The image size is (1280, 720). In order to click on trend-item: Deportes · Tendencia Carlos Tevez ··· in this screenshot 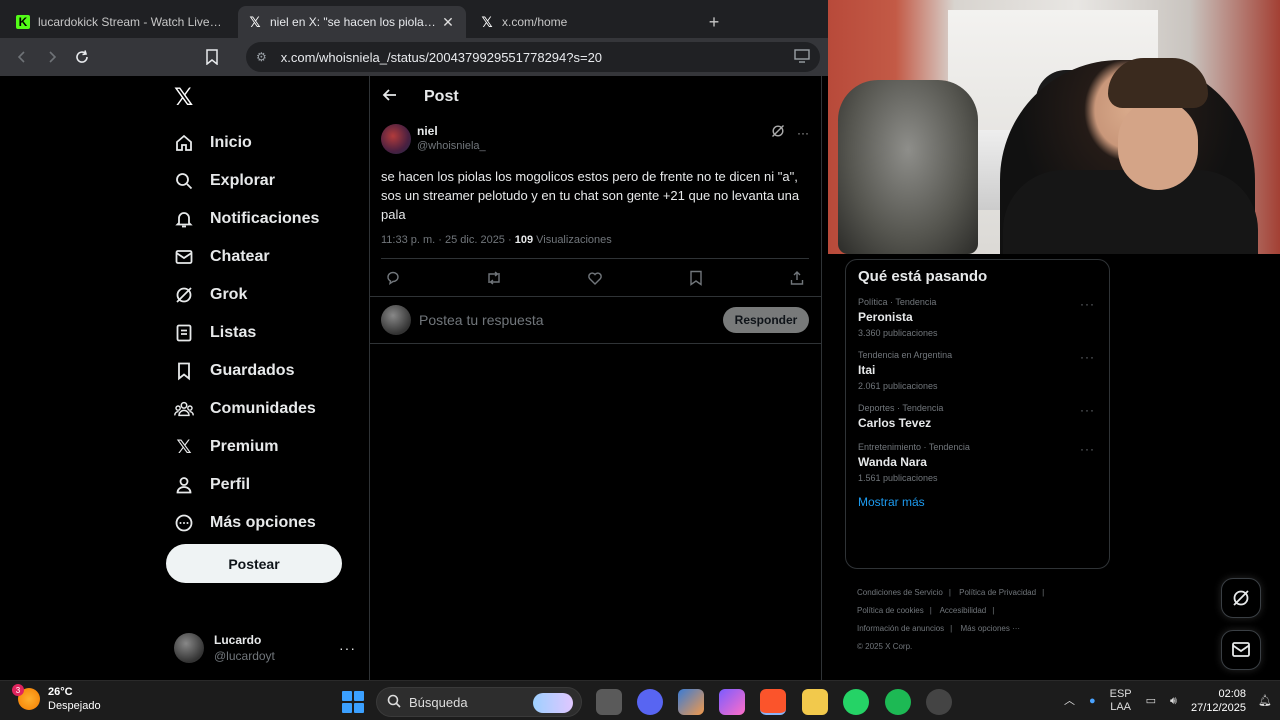, I will do `click(977, 416)`.